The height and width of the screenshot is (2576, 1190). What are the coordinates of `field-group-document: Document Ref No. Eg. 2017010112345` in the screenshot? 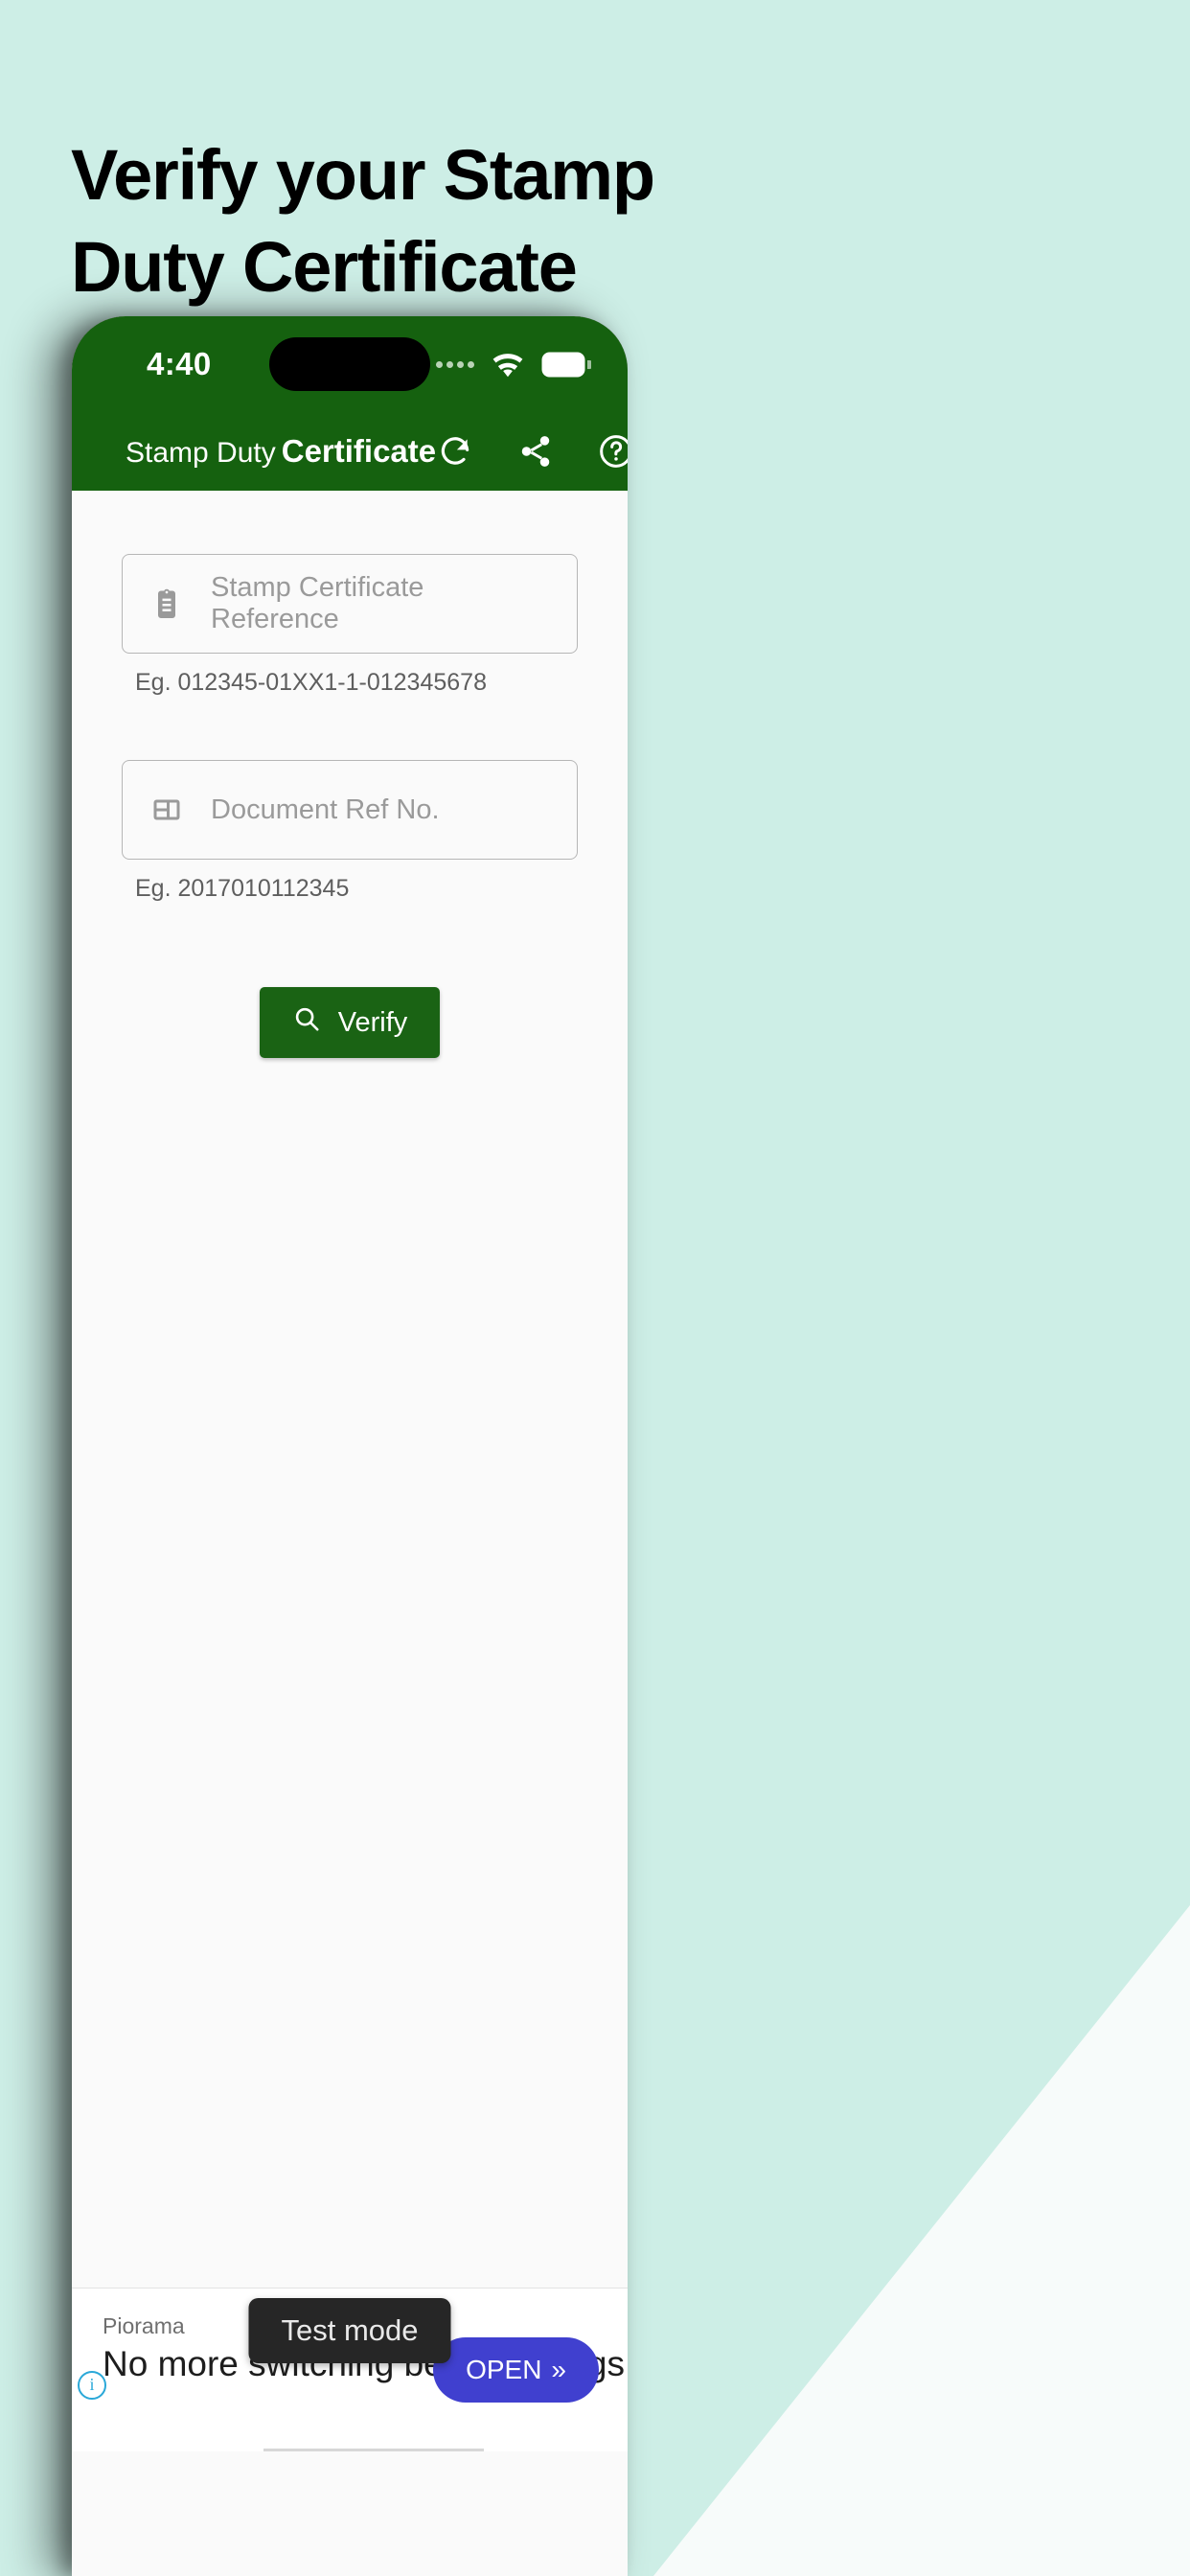 It's located at (350, 831).